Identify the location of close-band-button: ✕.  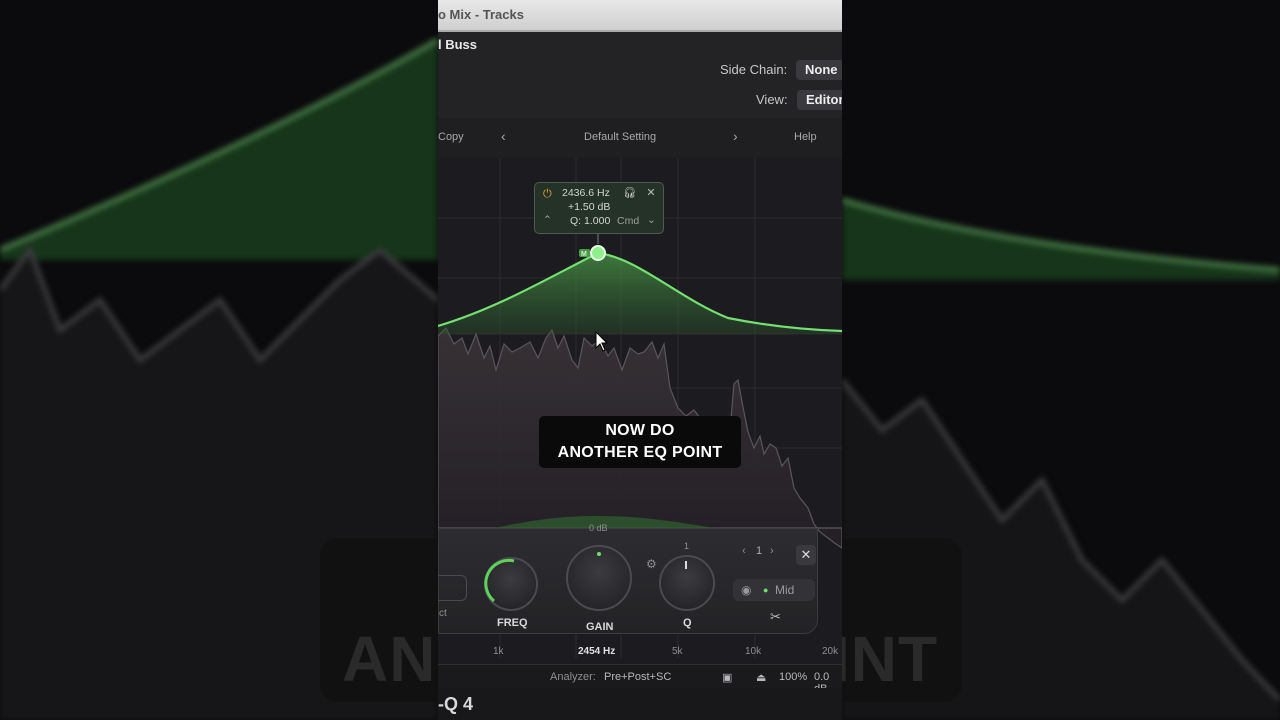
(806, 555).